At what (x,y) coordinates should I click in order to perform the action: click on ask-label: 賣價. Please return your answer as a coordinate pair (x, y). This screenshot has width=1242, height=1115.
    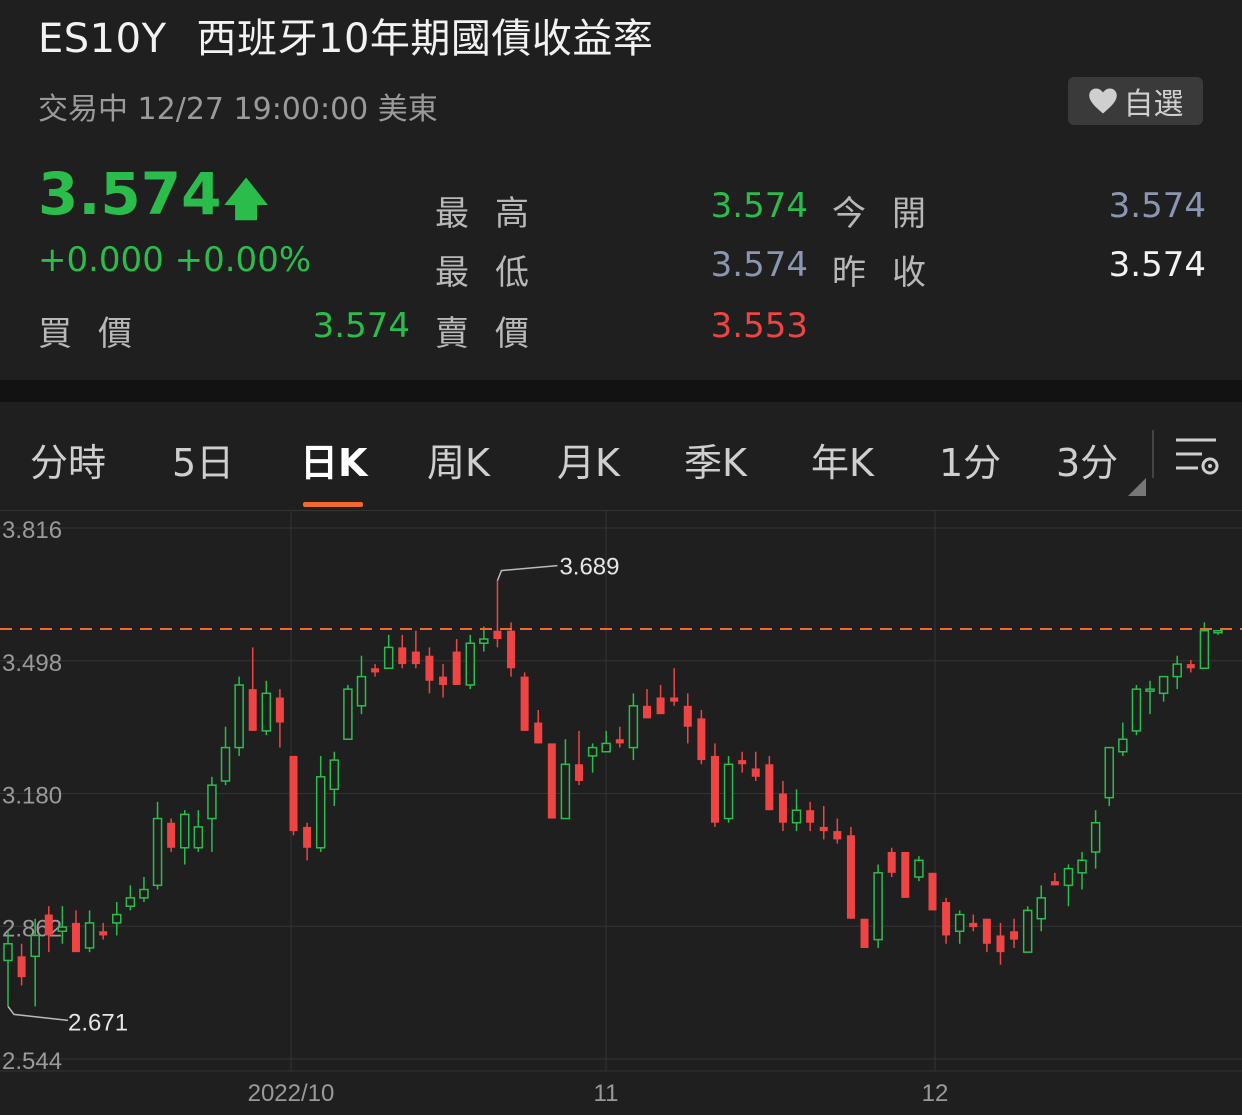
    Looking at the image, I should click on (495, 334).